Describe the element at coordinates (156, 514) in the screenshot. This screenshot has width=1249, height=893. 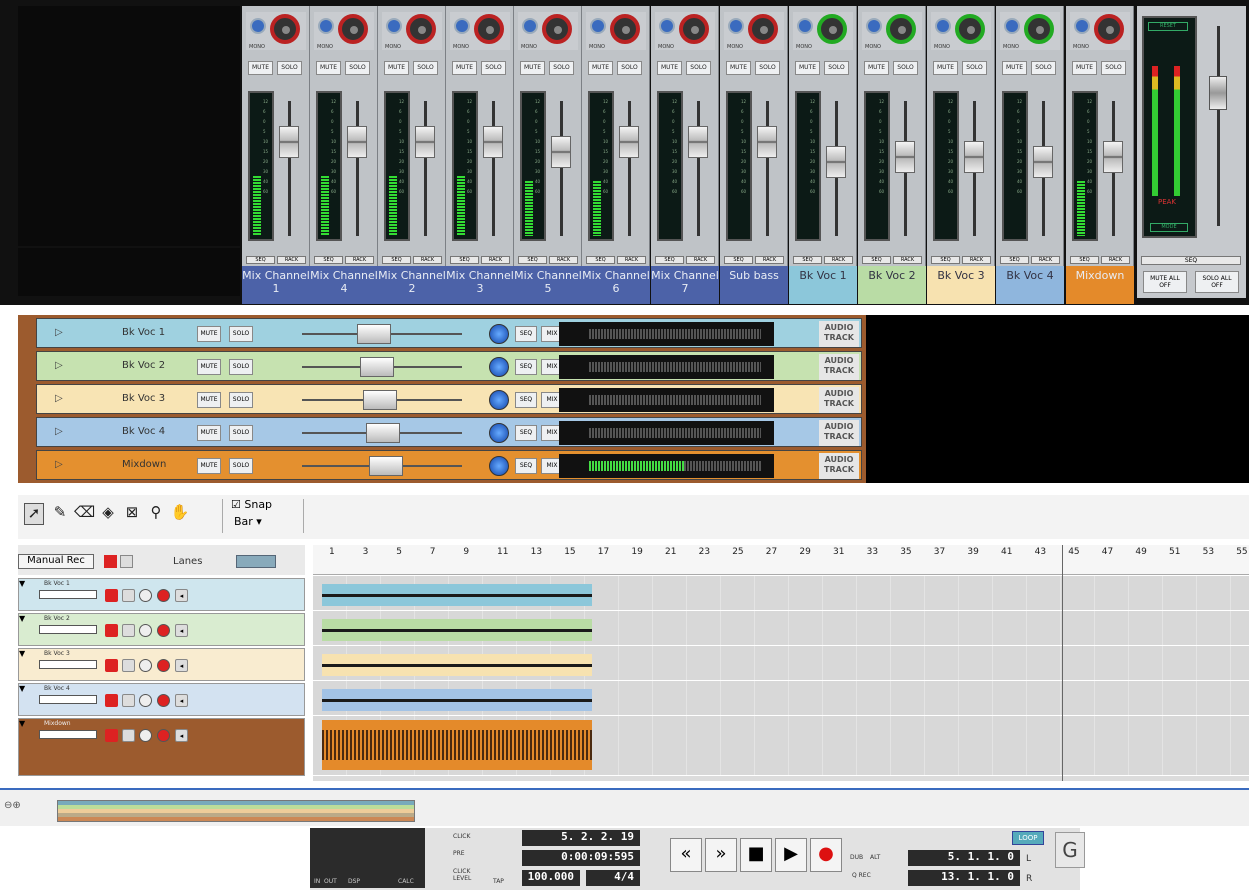
I see `magnify-tool-icon: ⚲` at that location.